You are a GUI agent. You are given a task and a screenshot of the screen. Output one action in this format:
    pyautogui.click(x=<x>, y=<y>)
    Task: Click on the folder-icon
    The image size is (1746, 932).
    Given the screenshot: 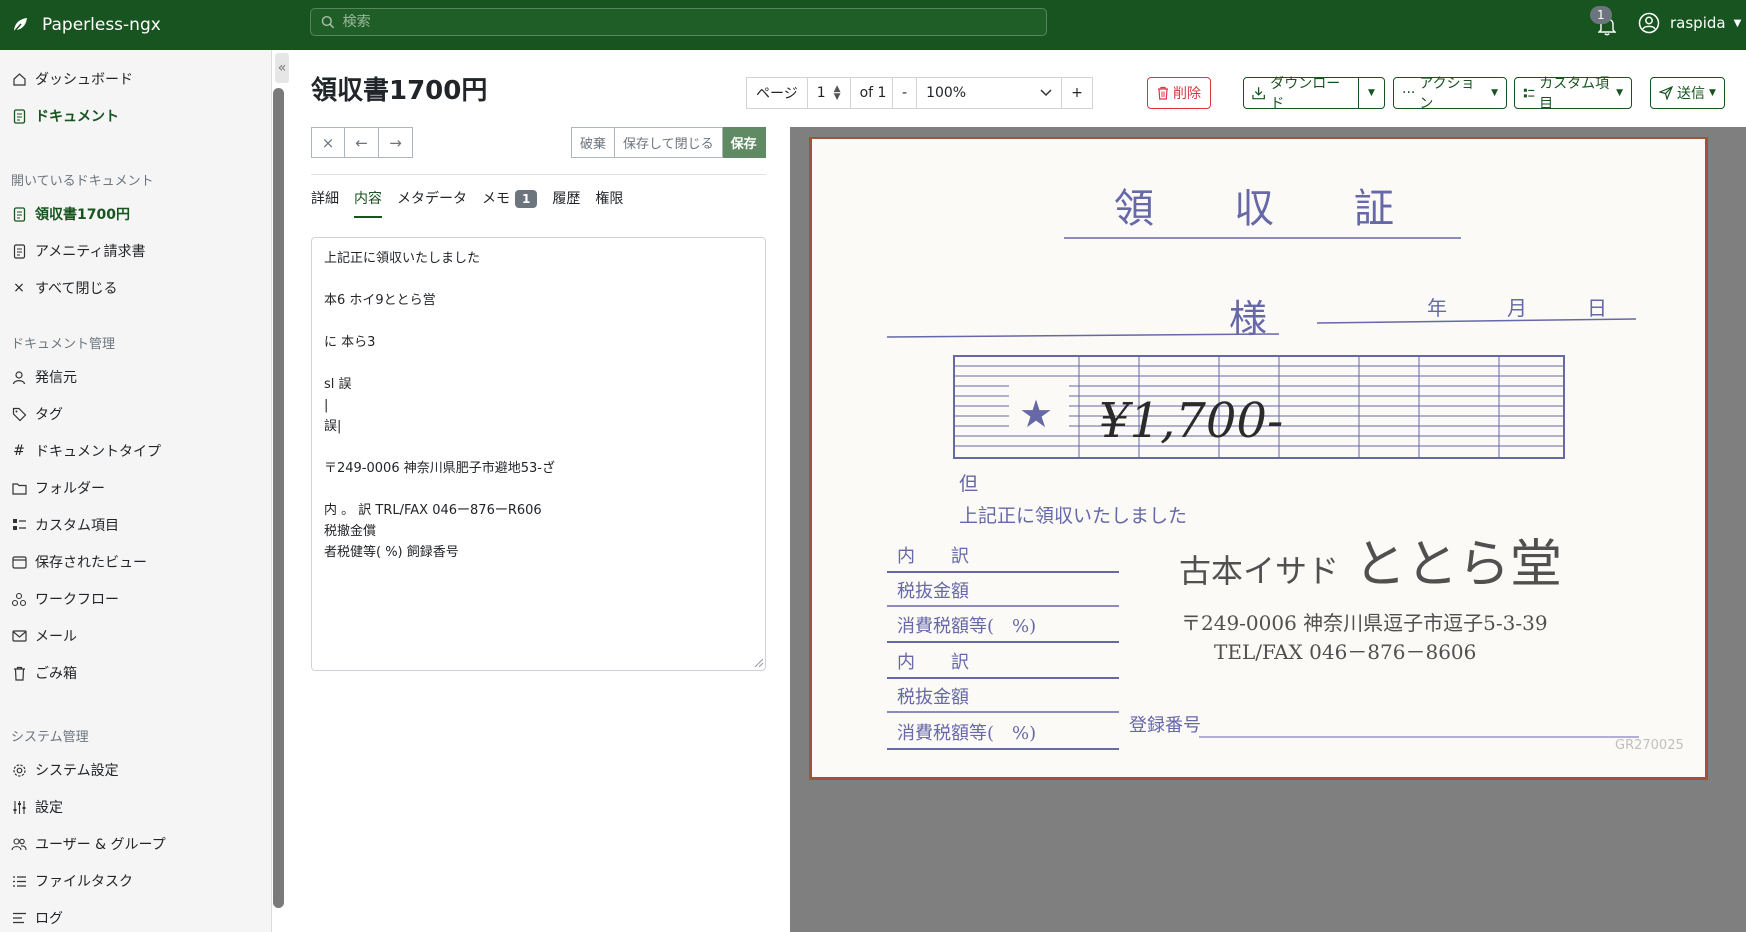 What is the action you would take?
    pyautogui.click(x=19, y=488)
    